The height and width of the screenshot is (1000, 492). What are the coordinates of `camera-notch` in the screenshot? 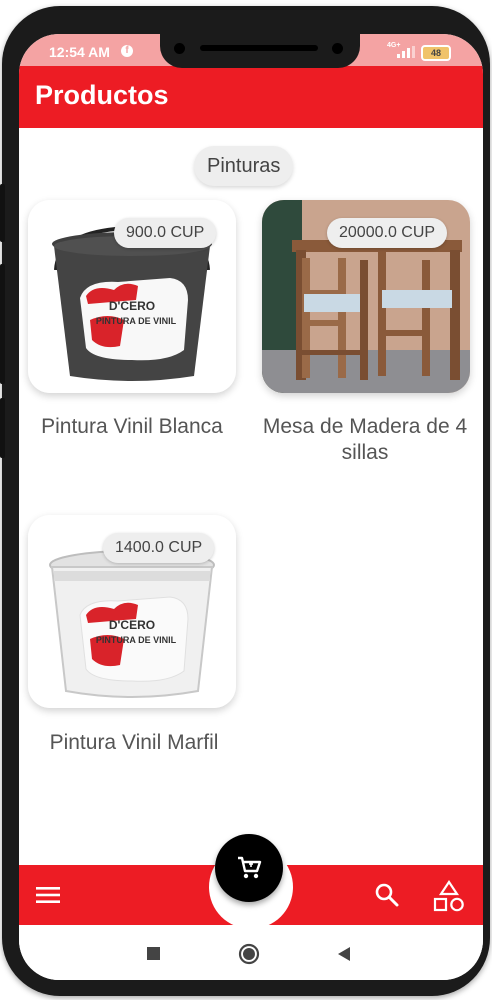 It's located at (260, 51).